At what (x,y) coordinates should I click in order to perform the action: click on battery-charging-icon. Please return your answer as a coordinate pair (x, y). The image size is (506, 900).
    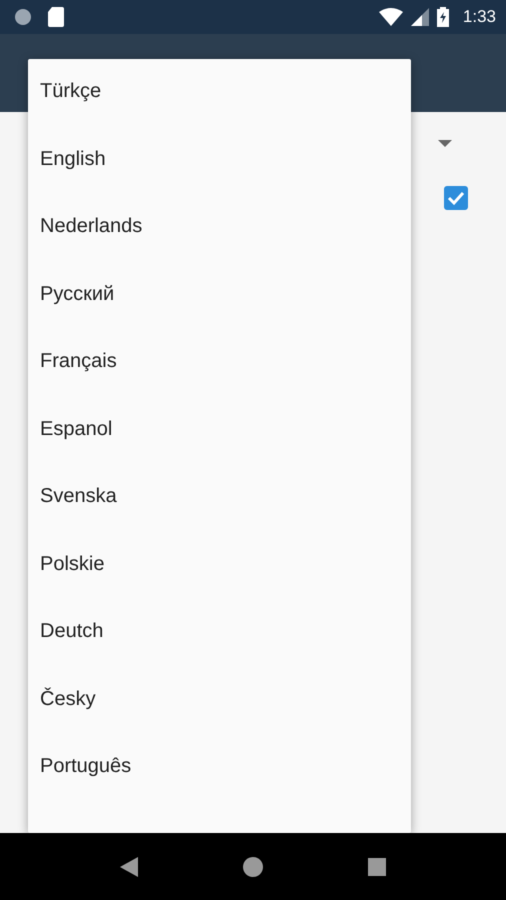
    Looking at the image, I should click on (442, 17).